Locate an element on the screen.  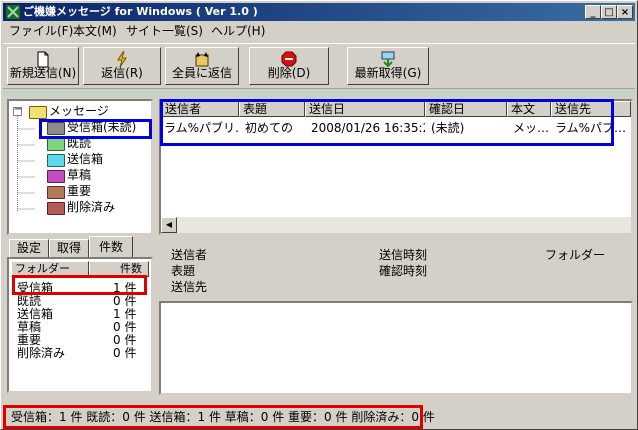
menu-file: ファイル(F) is located at coordinates (41, 31).